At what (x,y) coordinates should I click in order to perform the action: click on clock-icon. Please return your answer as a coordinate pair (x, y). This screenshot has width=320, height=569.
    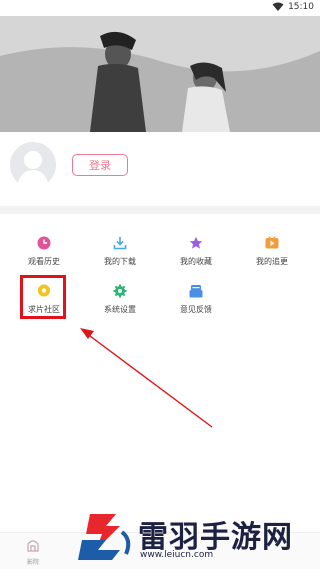
    Looking at the image, I should click on (44, 243).